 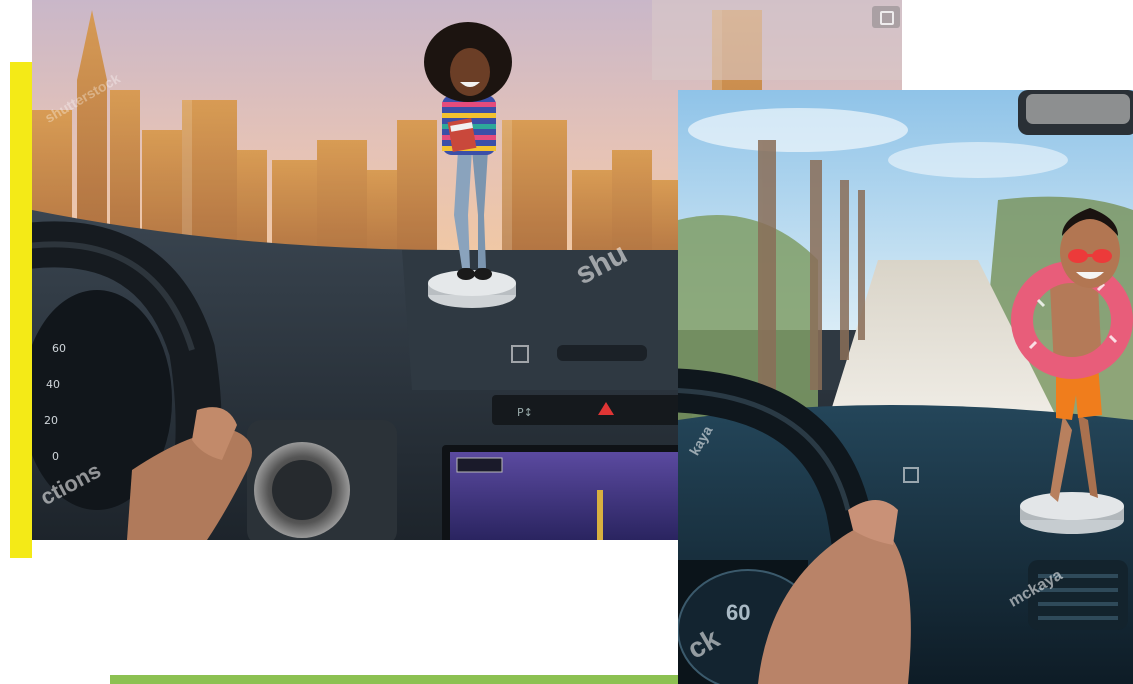 I want to click on svg-text: P↕, so click(x=525, y=412).